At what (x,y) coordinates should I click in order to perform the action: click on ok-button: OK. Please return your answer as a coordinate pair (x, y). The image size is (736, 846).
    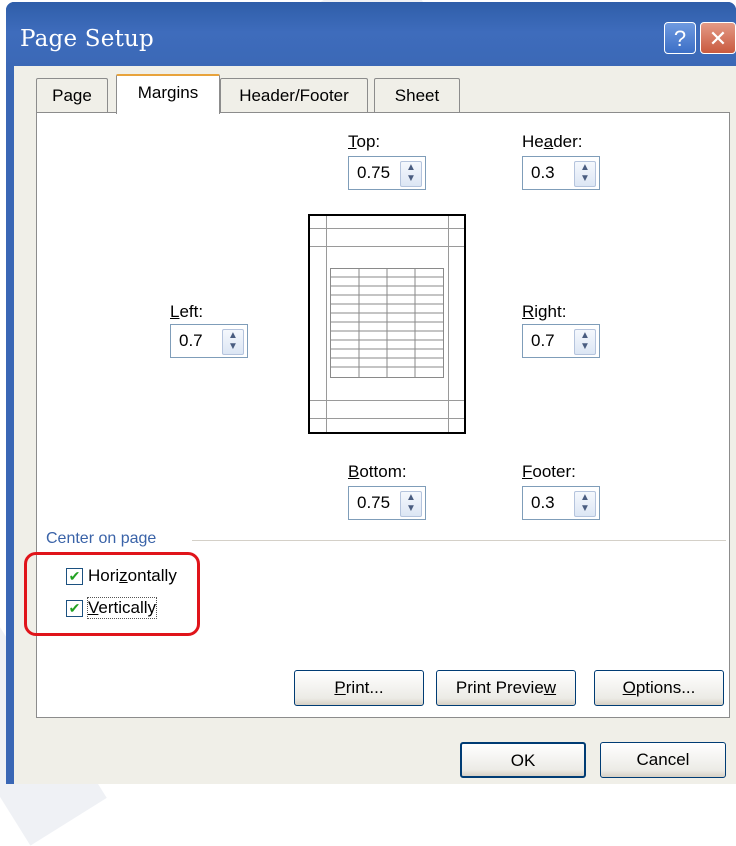
    Looking at the image, I should click on (523, 760).